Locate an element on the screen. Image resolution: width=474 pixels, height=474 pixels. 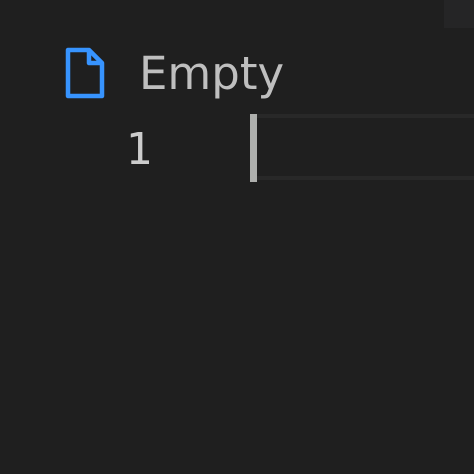
breadcrumb: Empty is located at coordinates (174, 73).